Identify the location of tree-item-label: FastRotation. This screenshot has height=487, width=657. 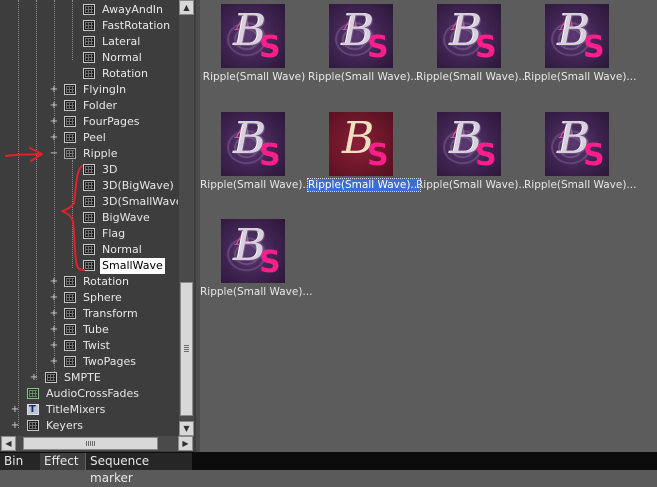
(136, 25).